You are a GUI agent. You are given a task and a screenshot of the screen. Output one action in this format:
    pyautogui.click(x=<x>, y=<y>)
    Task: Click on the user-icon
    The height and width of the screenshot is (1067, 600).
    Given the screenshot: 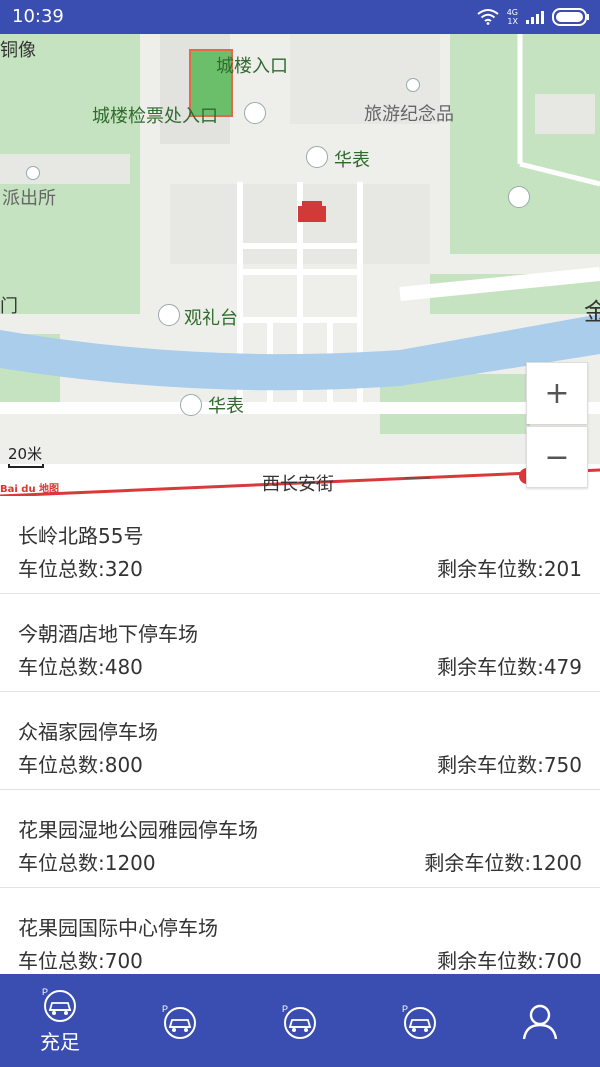 What is the action you would take?
    pyautogui.click(x=540, y=1021)
    